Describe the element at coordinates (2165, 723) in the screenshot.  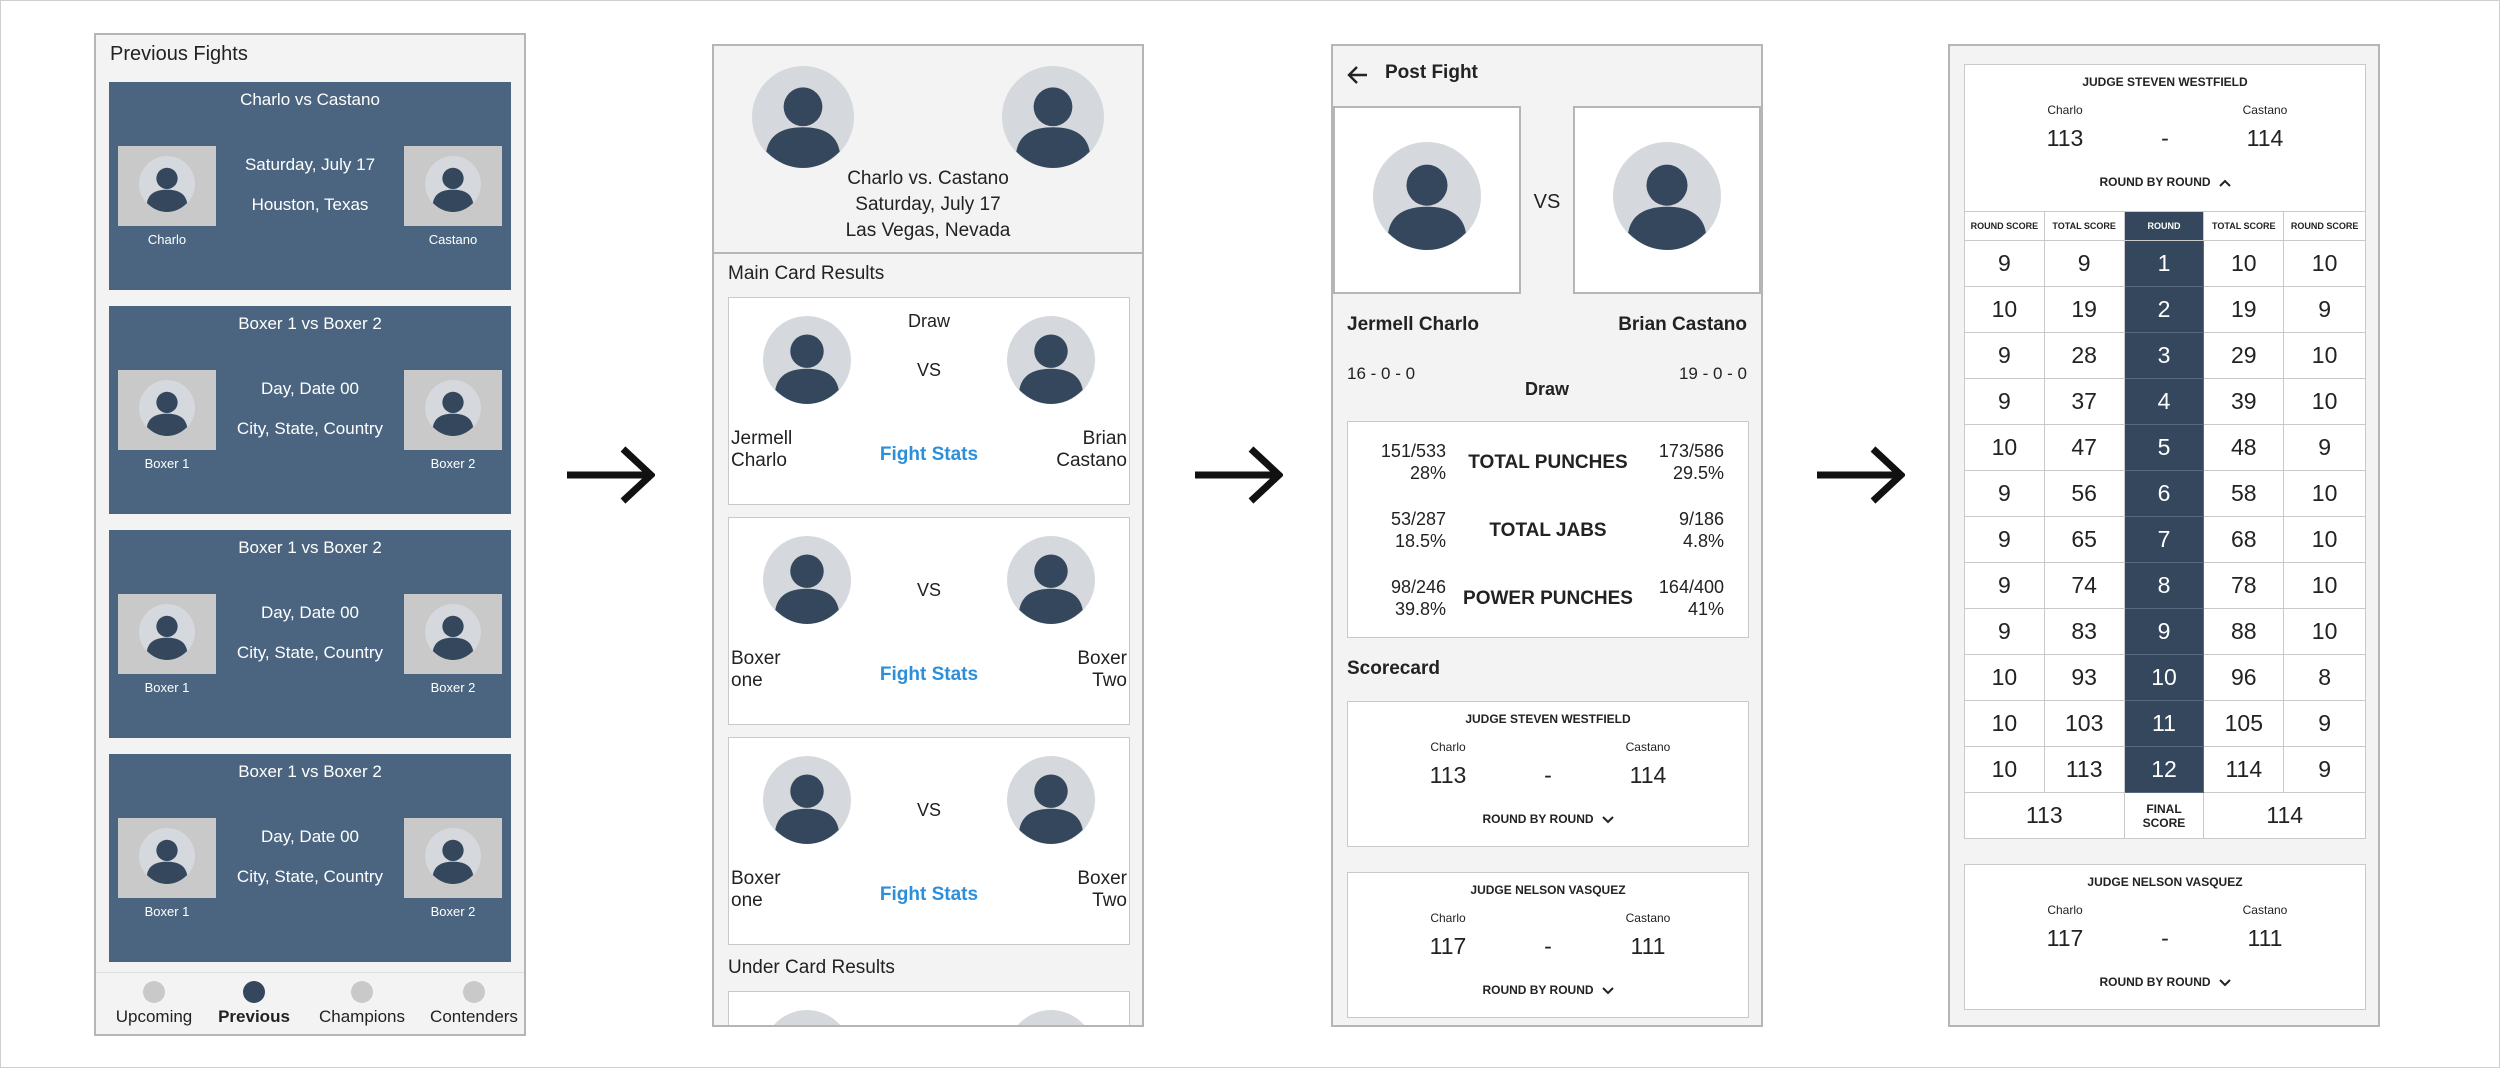
I see `table-row: 10 103 11 105 9` at that location.